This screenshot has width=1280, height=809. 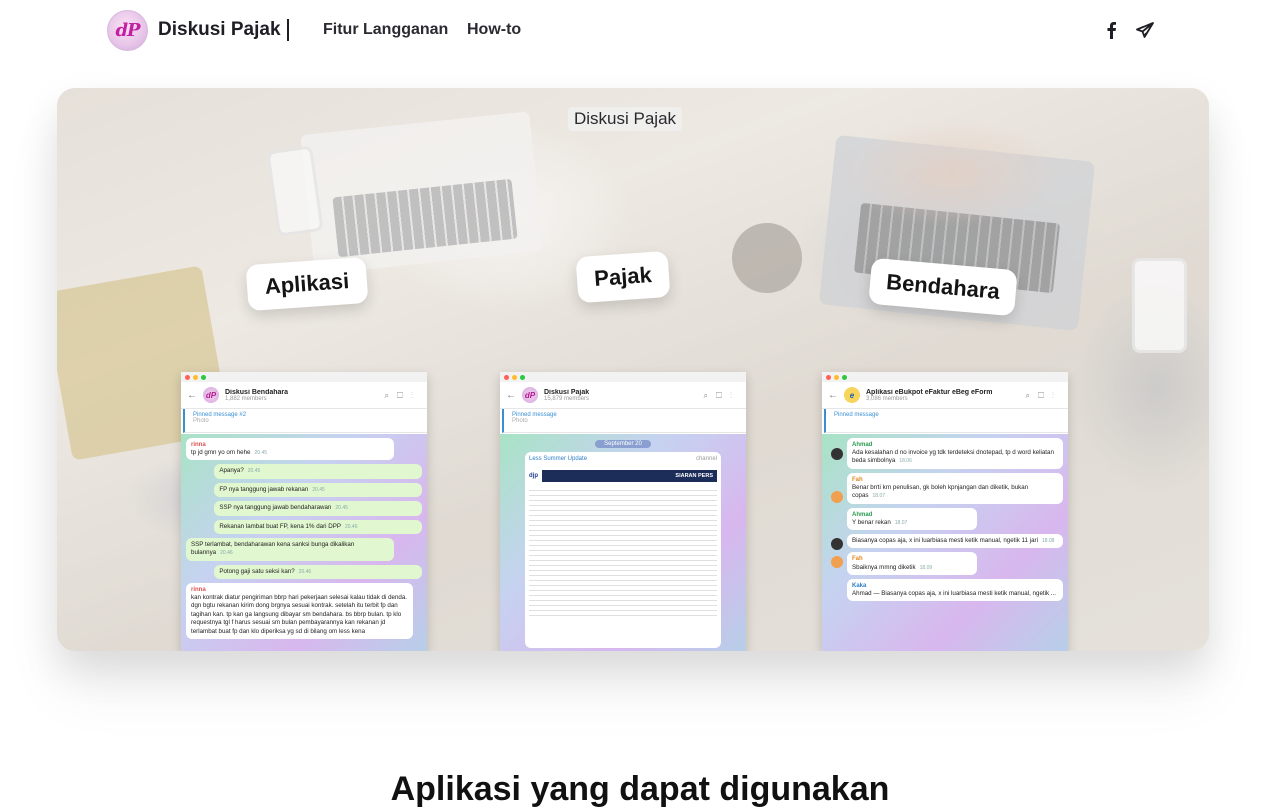 I want to click on chat-members: 3,086 members, so click(x=887, y=398).